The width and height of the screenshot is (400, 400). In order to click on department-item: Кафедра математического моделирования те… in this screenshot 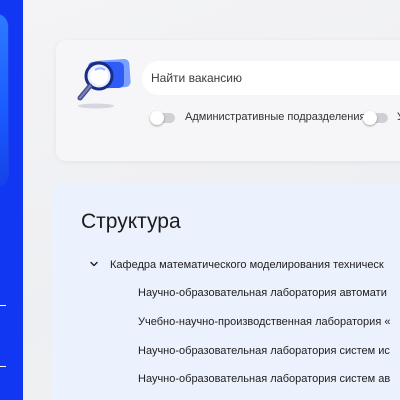, I will do `click(247, 265)`.